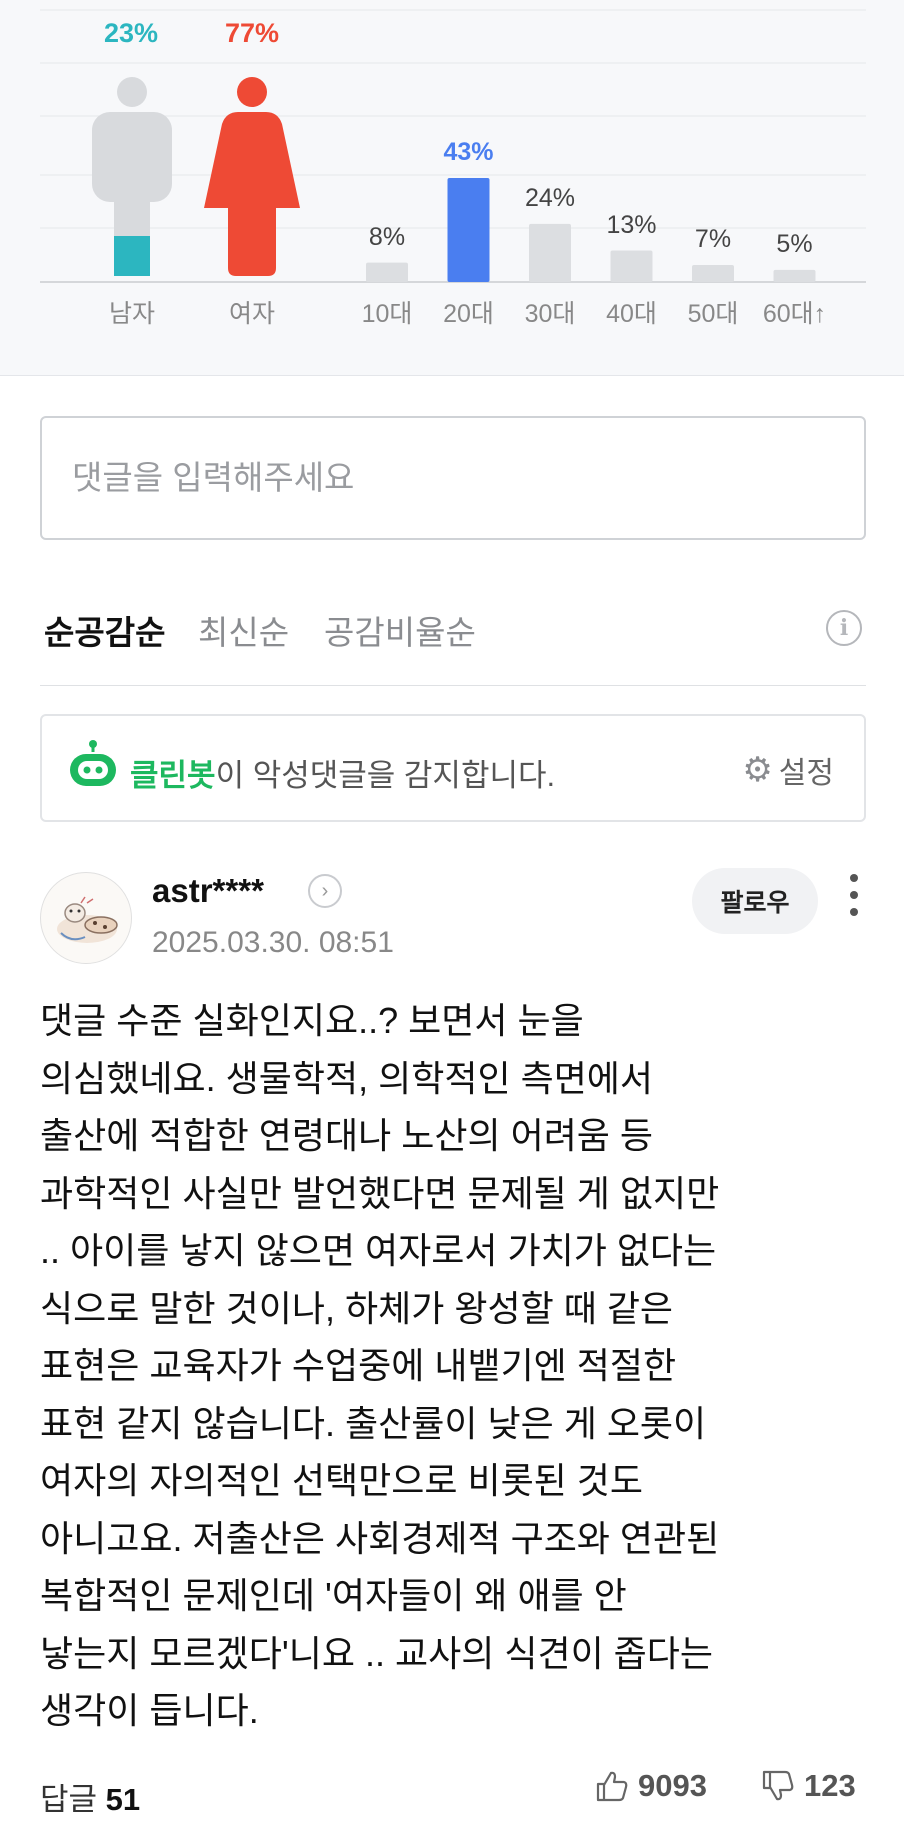 Image resolution: width=904 pixels, height=1826 pixels. What do you see at coordinates (380, 1193) in the screenshot?
I see `comment-line: 과학적인 사실만 발언했다면 문제될 게 없지만` at bounding box center [380, 1193].